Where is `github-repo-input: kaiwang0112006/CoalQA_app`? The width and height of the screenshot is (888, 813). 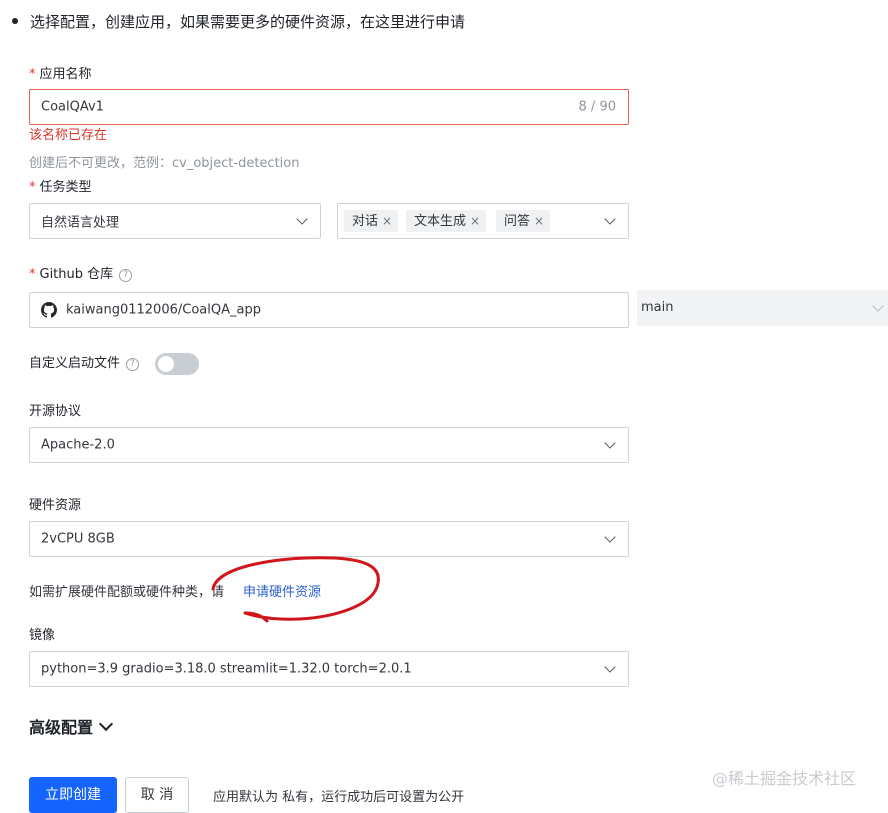
github-repo-input: kaiwang0112006/CoalQA_app is located at coordinates (329, 310).